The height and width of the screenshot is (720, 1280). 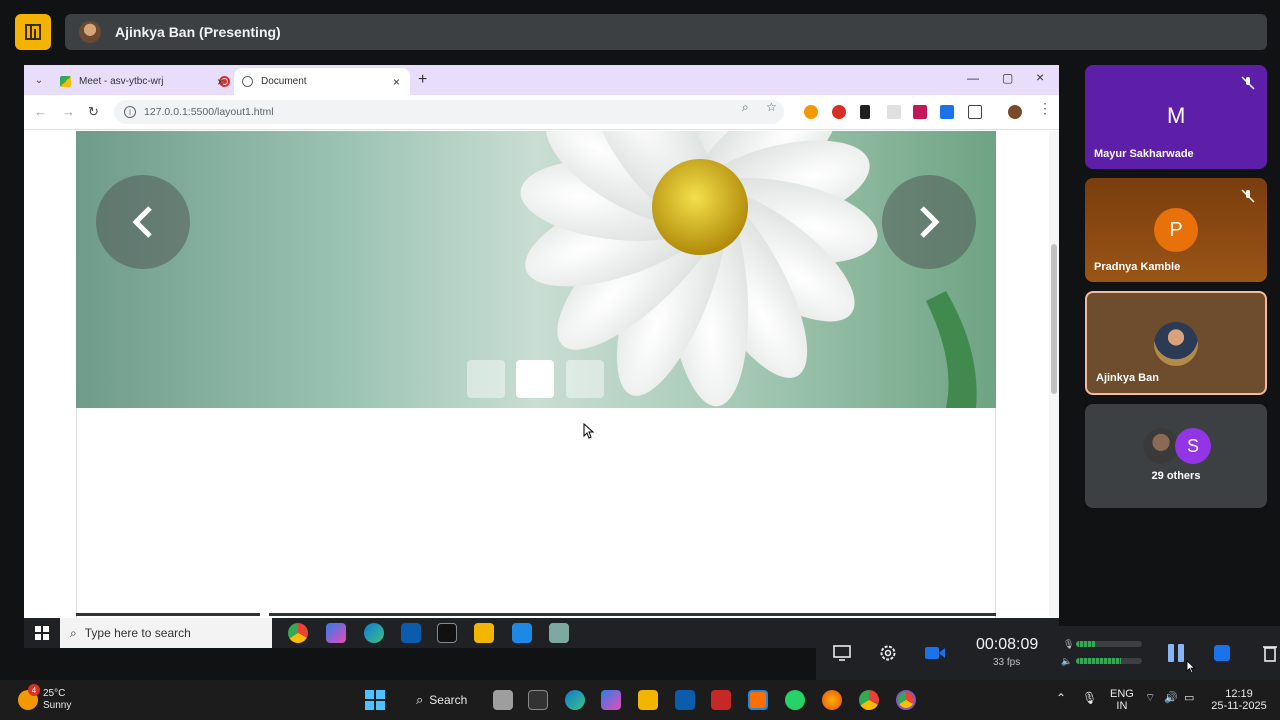 I want to click on bookmark-star-icon: ☆, so click(x=771, y=107).